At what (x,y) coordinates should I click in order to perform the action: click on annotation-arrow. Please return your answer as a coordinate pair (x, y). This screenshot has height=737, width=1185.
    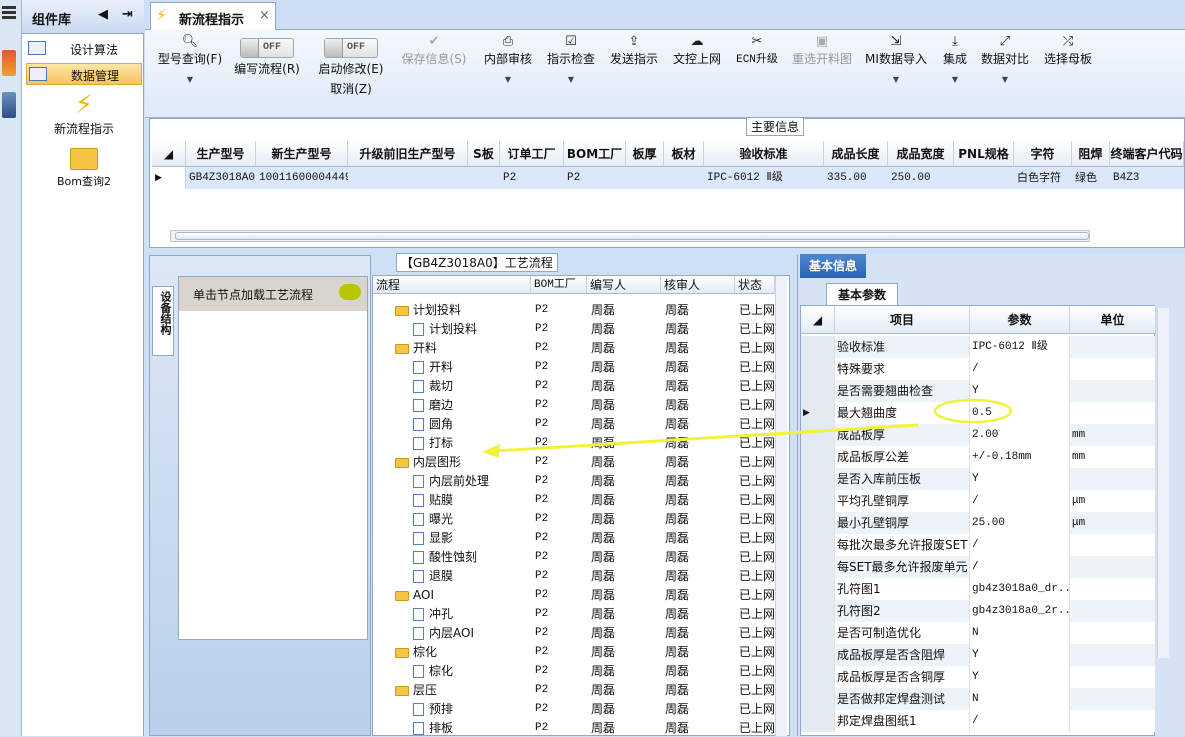
    Looking at the image, I should click on (706, 438).